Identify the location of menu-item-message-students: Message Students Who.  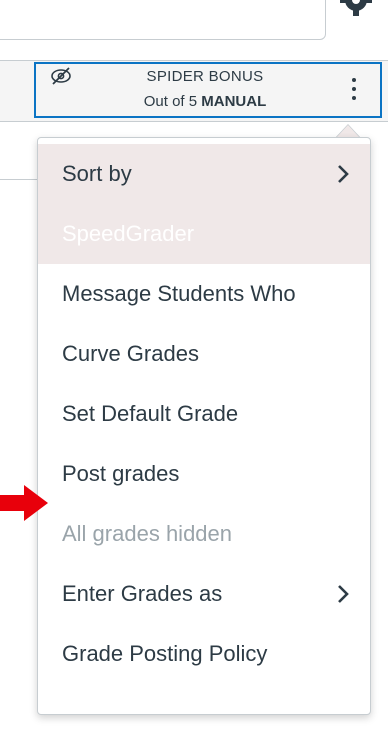
(204, 294).